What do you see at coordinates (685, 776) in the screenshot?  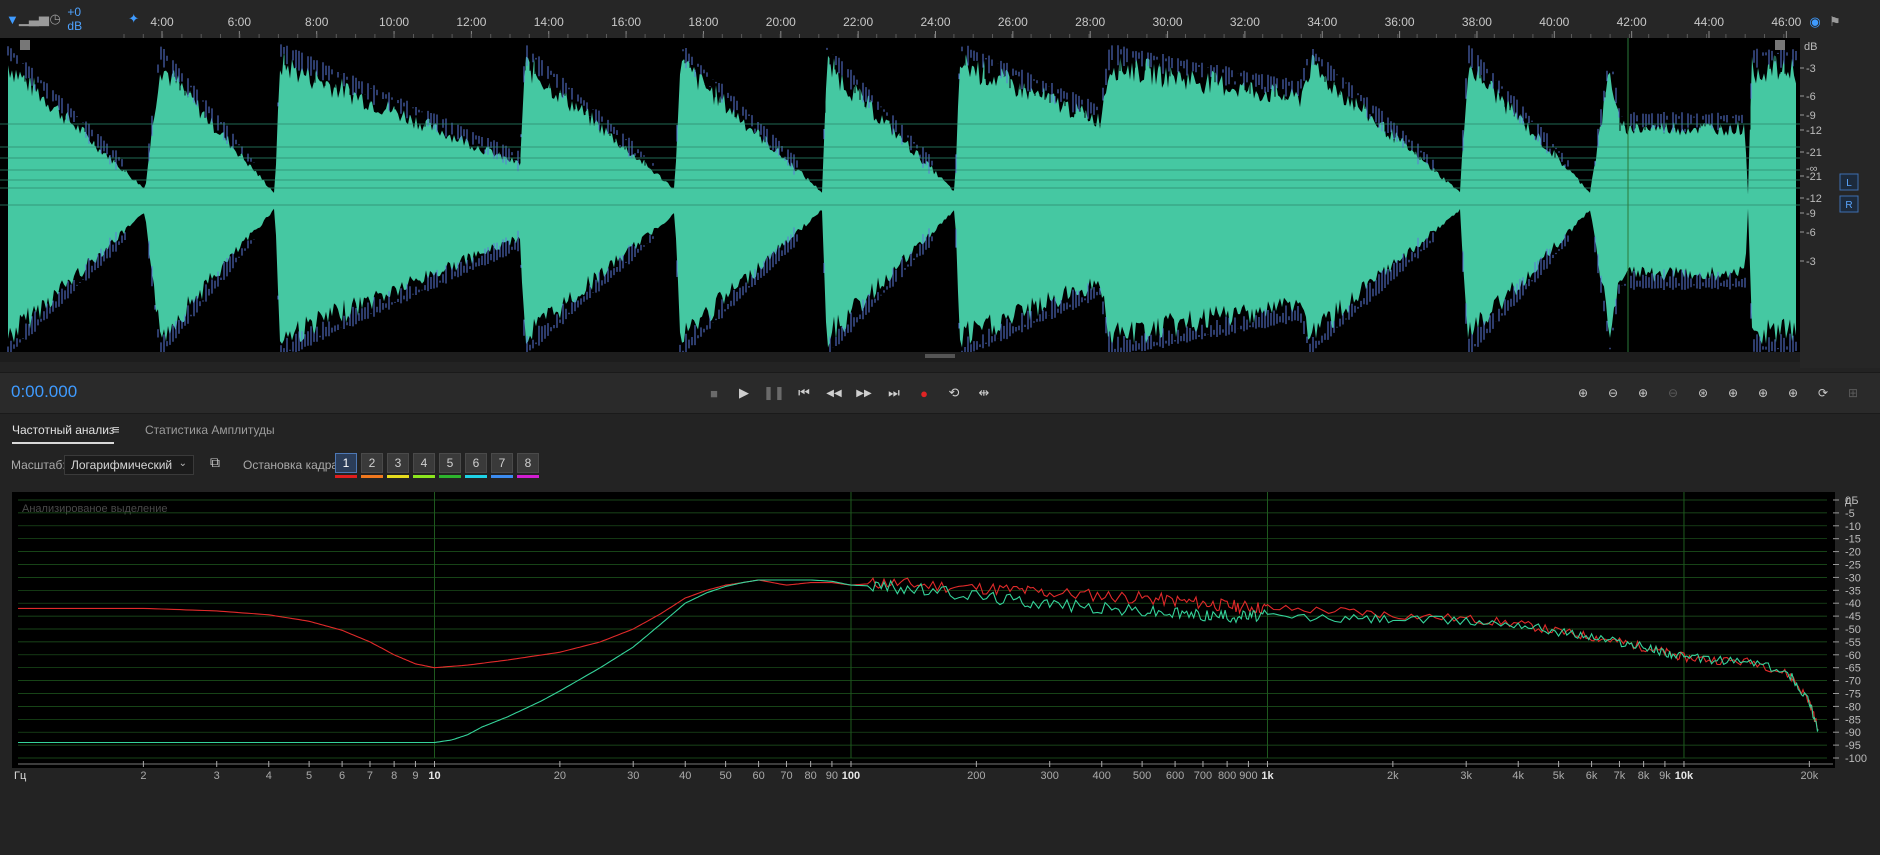 I see `x-tick-label: 40` at bounding box center [685, 776].